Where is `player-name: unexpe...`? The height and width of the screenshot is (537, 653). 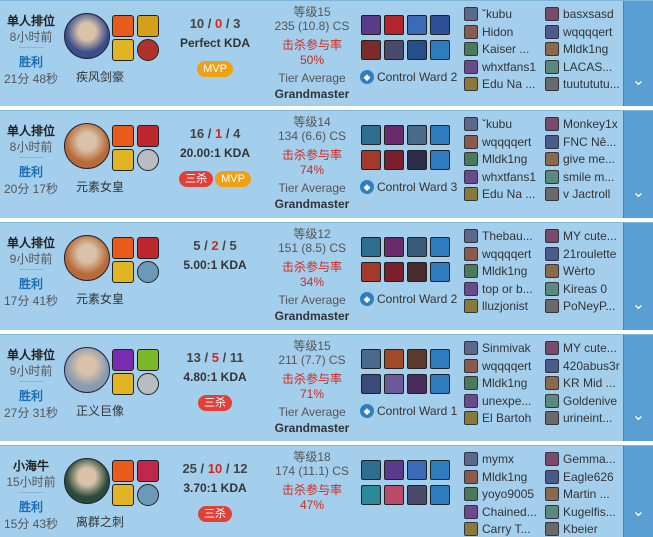 player-name: unexpe... is located at coordinates (506, 401).